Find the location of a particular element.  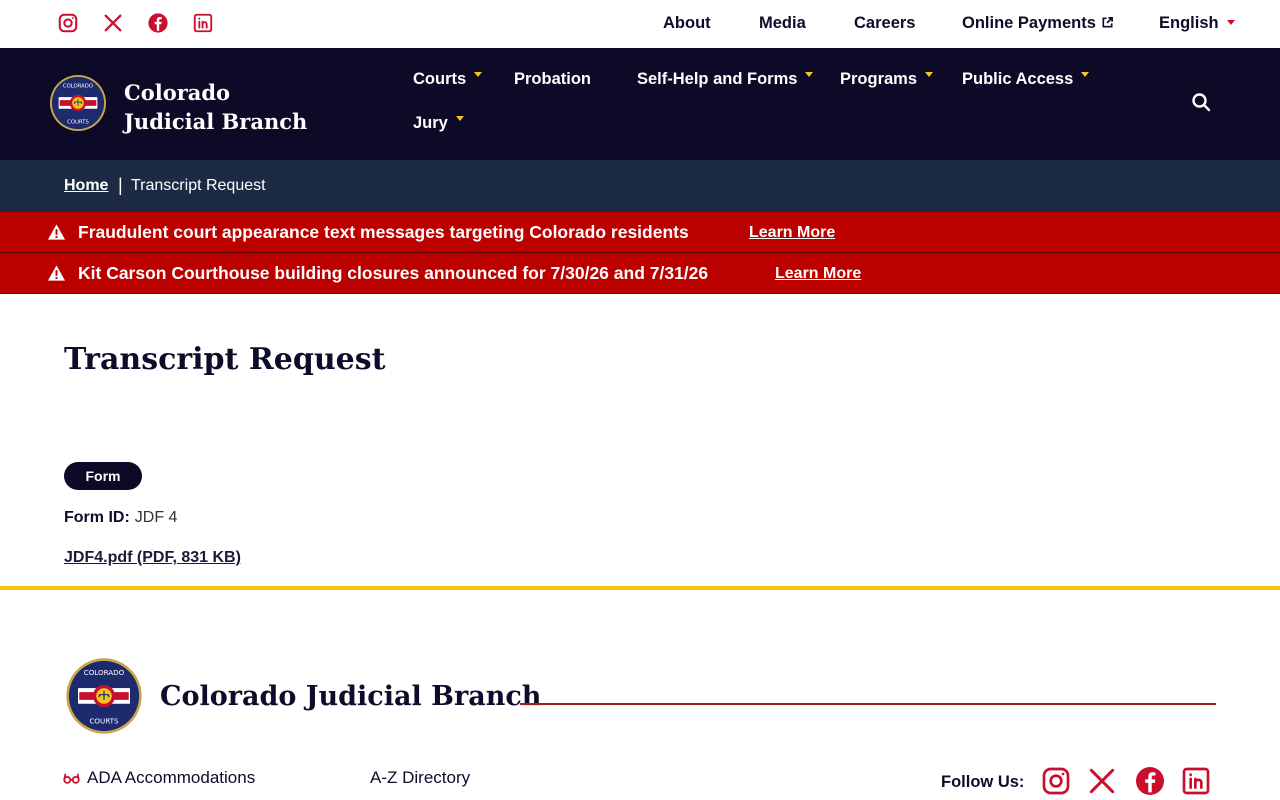

nav-public-access: Public Access is located at coordinates (1026, 79).